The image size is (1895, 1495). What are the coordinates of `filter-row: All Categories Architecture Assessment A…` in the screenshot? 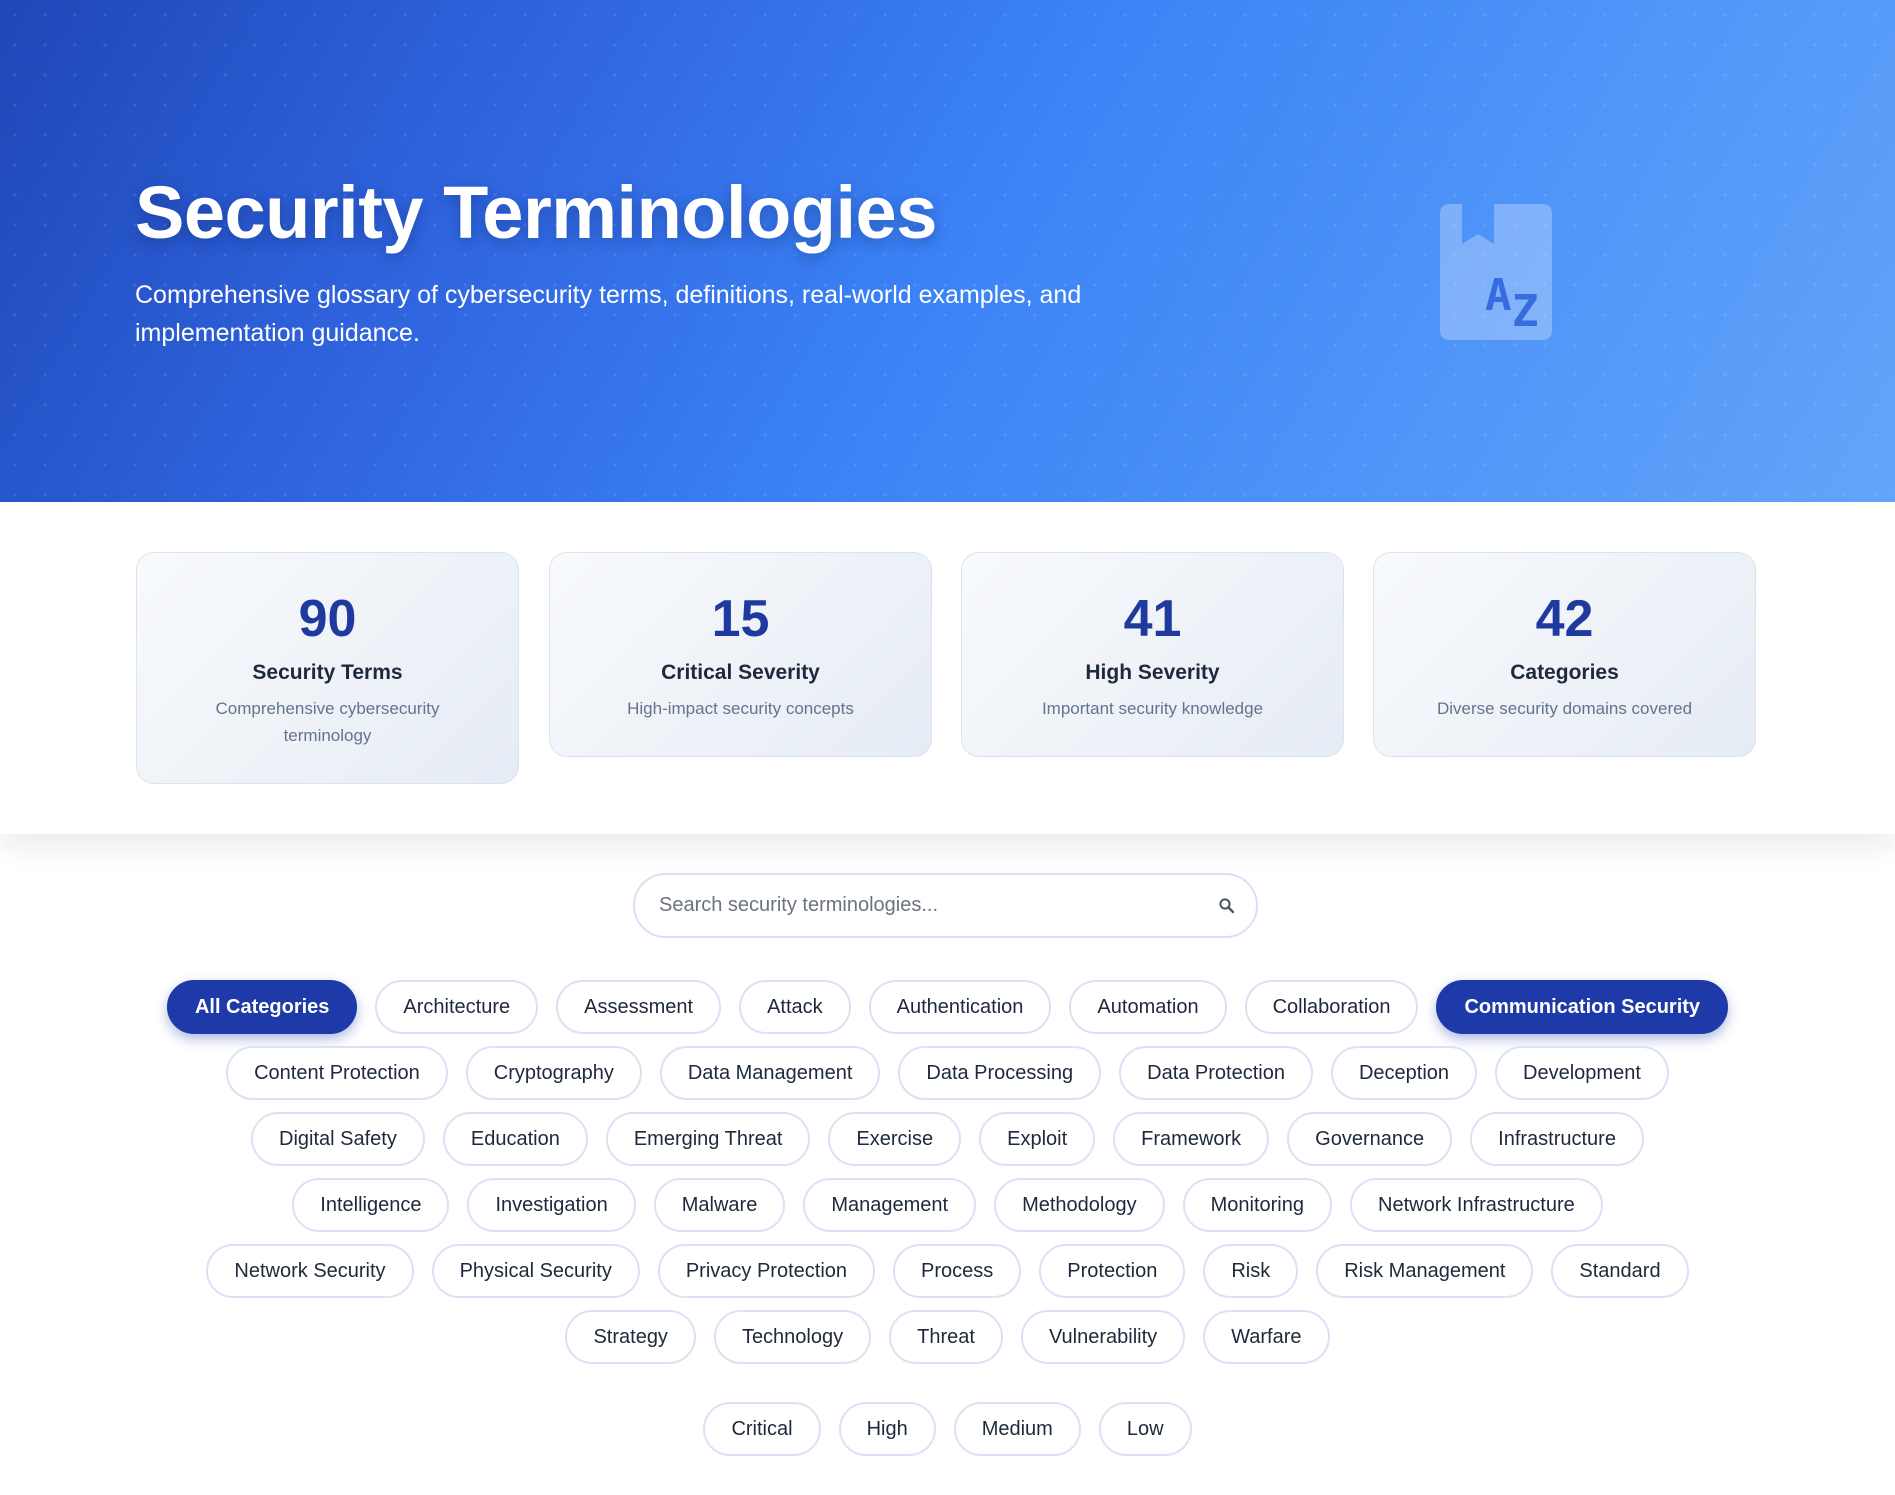 It's located at (947, 1007).